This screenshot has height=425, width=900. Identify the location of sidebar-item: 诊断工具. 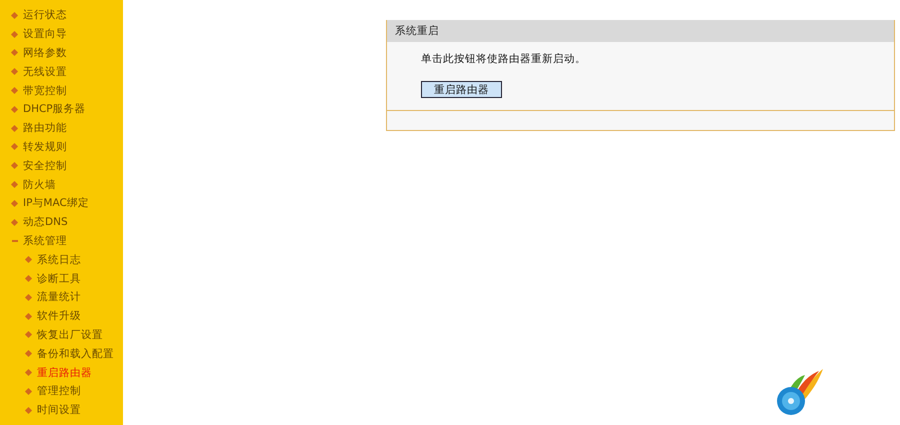
(61, 278).